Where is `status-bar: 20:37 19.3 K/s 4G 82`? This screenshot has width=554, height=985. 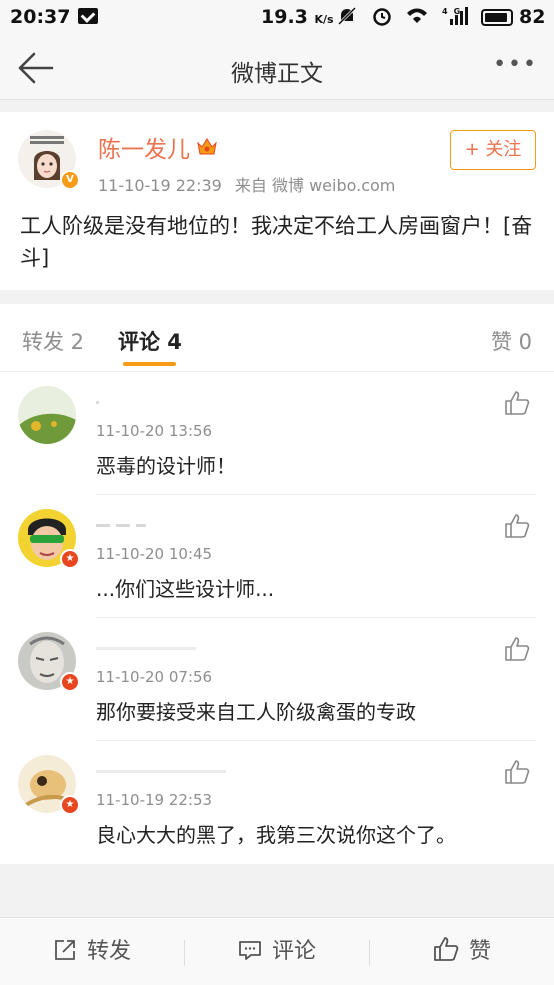 status-bar: 20:37 19.3 K/s 4G 82 is located at coordinates (277, 18).